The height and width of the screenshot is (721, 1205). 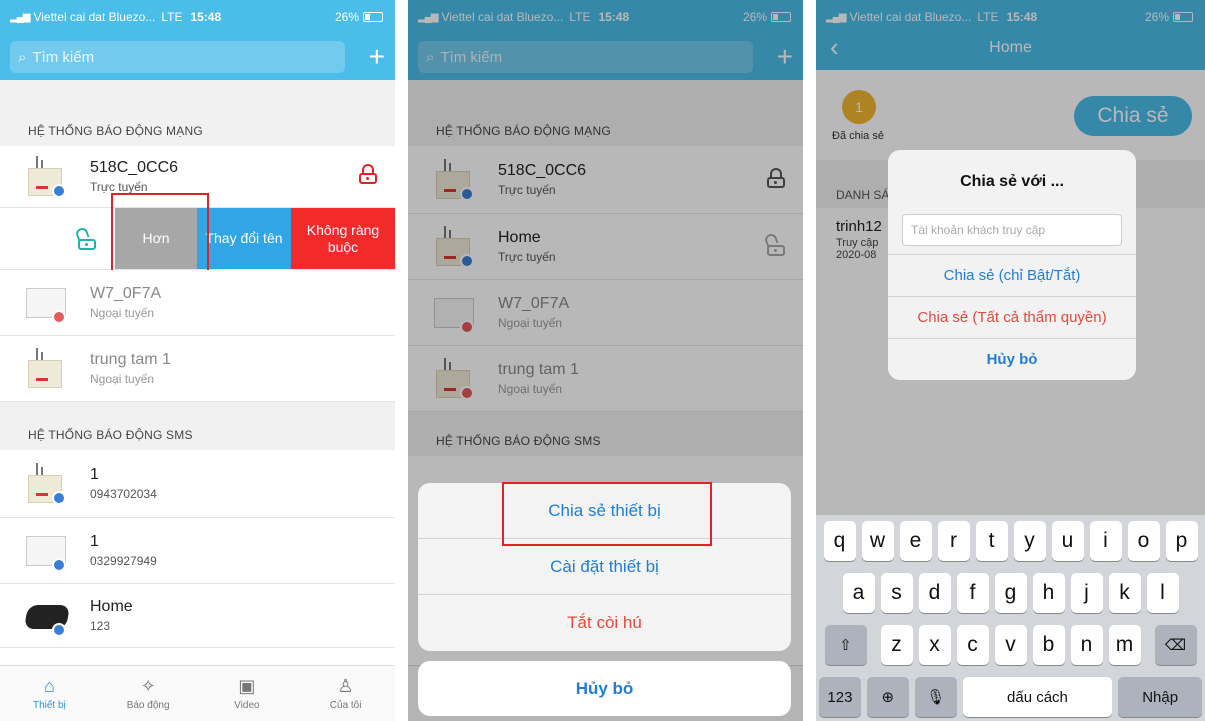 What do you see at coordinates (119, 187) in the screenshot?
I see `device-status: Trực tuyến` at bounding box center [119, 187].